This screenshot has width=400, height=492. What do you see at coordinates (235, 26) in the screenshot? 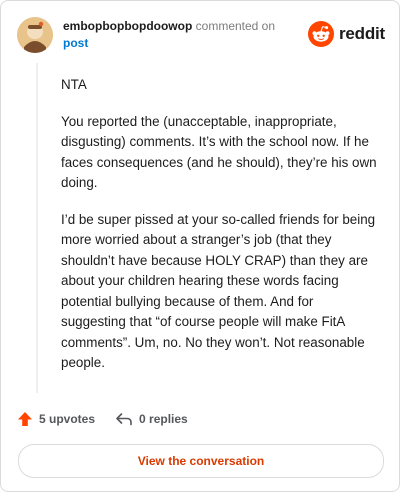
I see `action-text: commented on` at bounding box center [235, 26].